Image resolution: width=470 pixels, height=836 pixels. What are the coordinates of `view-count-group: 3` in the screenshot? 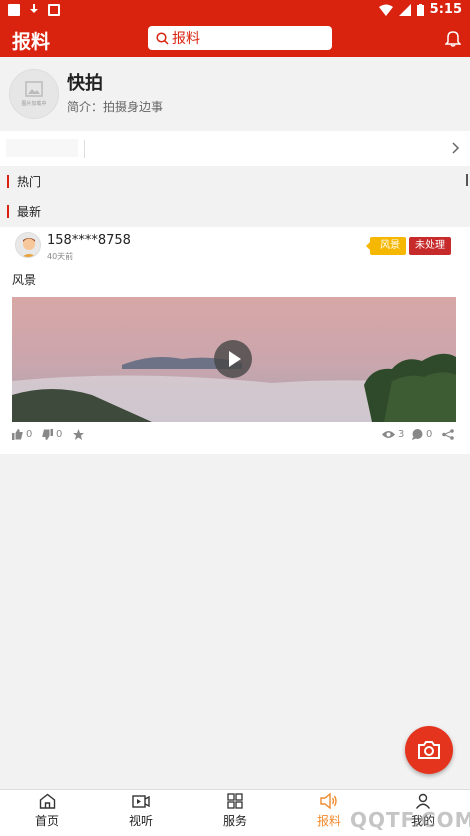 It's located at (393, 434).